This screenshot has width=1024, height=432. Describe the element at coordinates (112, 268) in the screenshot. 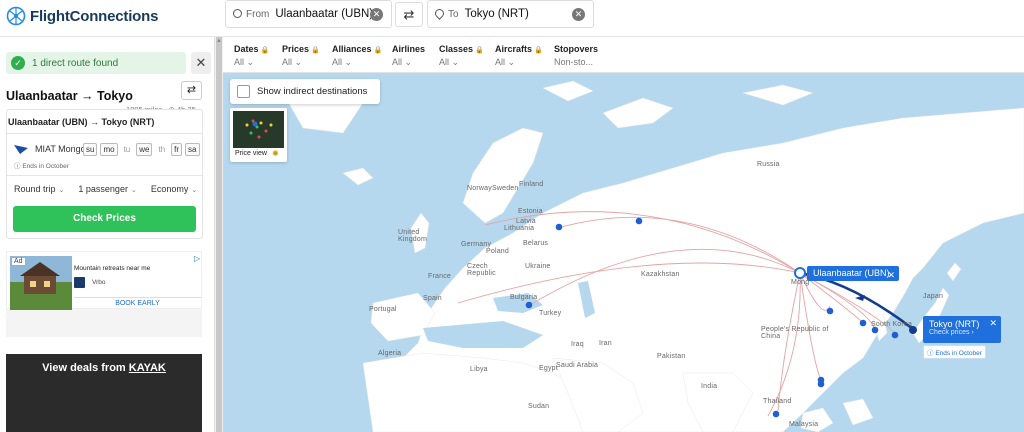

I see `ad-title: Mountain retreats near me` at that location.